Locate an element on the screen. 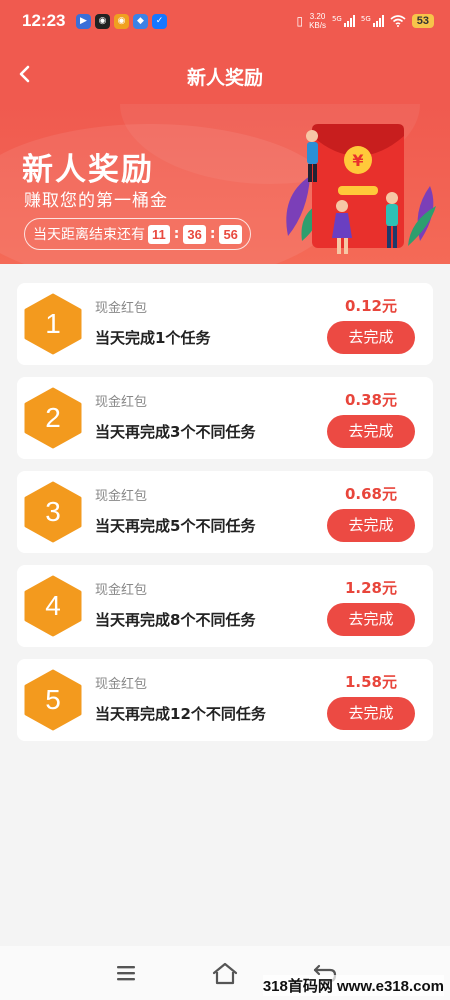 The image size is (450, 1000). person-figure is located at coordinates (312, 156).